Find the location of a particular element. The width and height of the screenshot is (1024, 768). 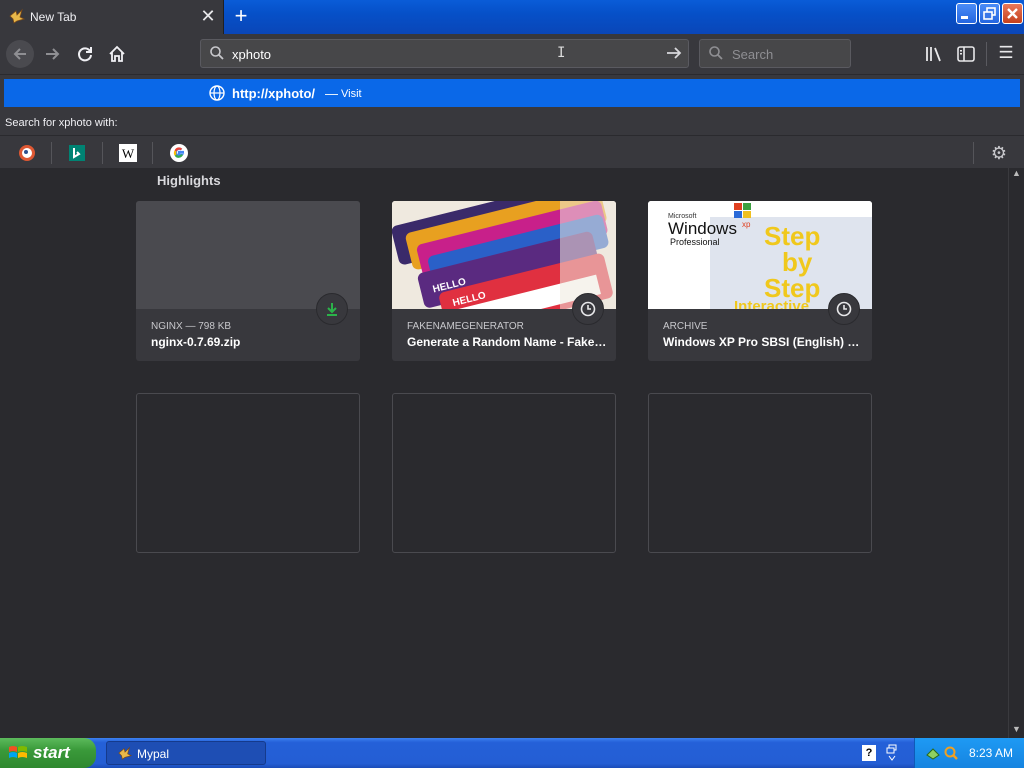

arrow-right-icon is located at coordinates (53, 54).